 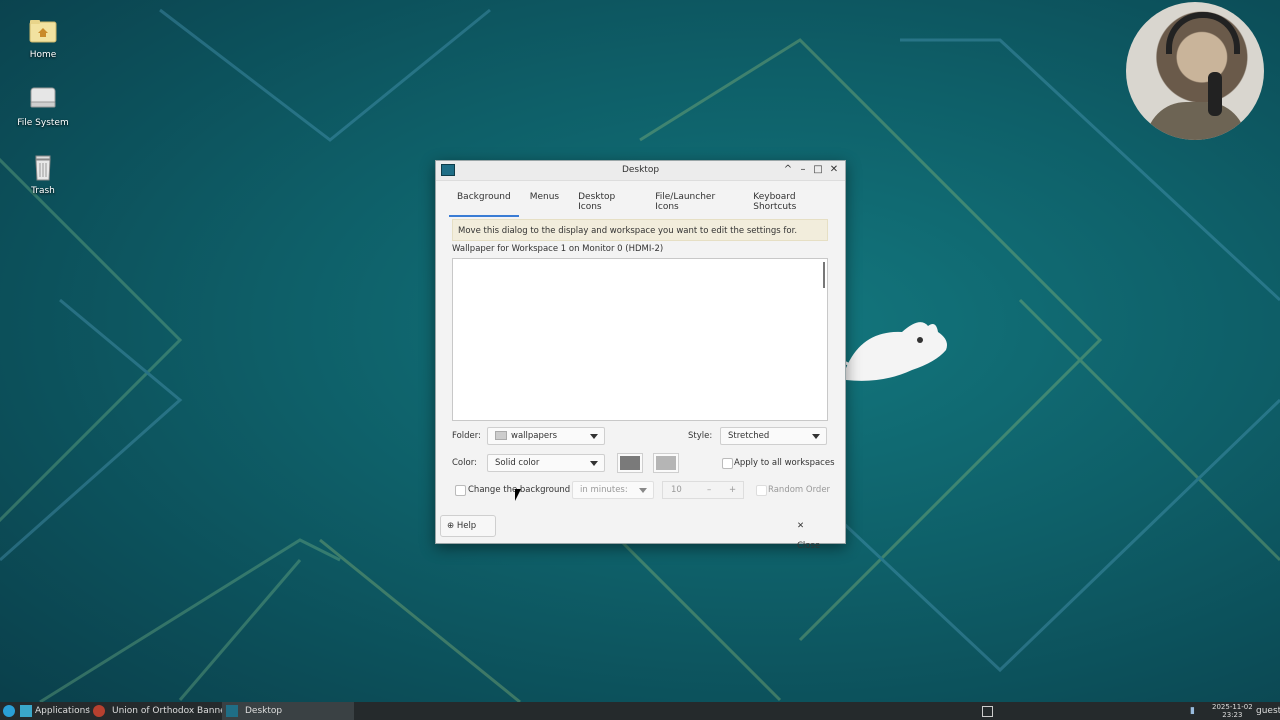 I want to click on color-1-button, so click(x=630, y=463).